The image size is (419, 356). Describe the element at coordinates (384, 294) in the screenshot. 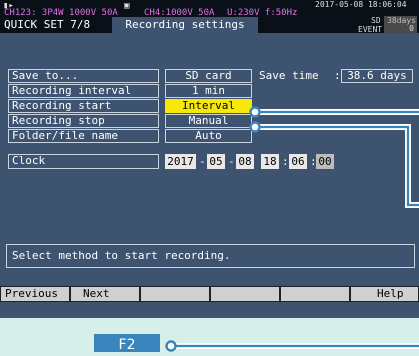

I see `fkey-help: Help` at that location.